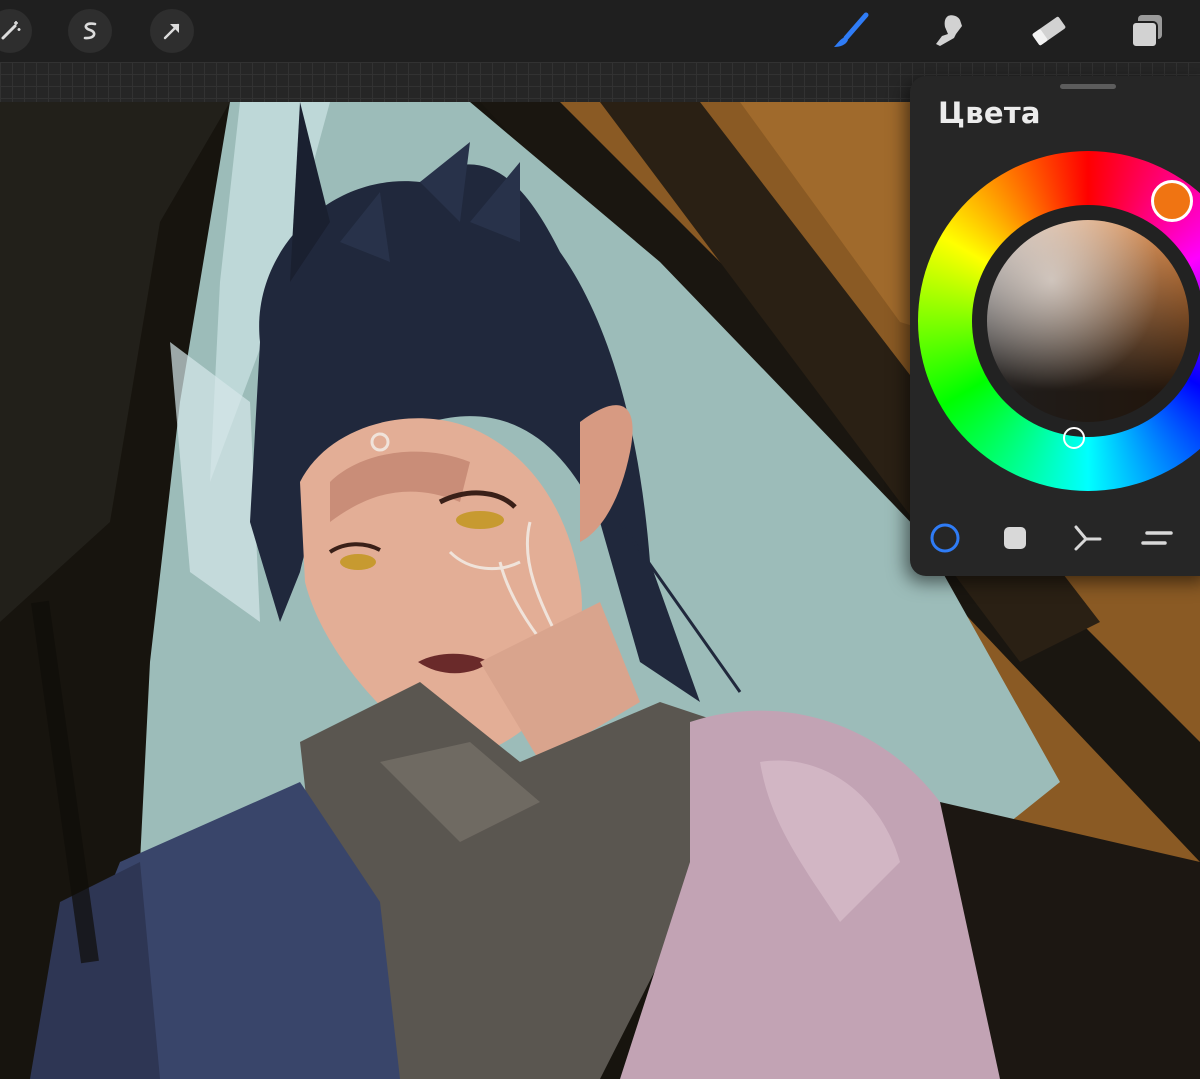  I want to click on eraser-icon, so click(1049, 31).